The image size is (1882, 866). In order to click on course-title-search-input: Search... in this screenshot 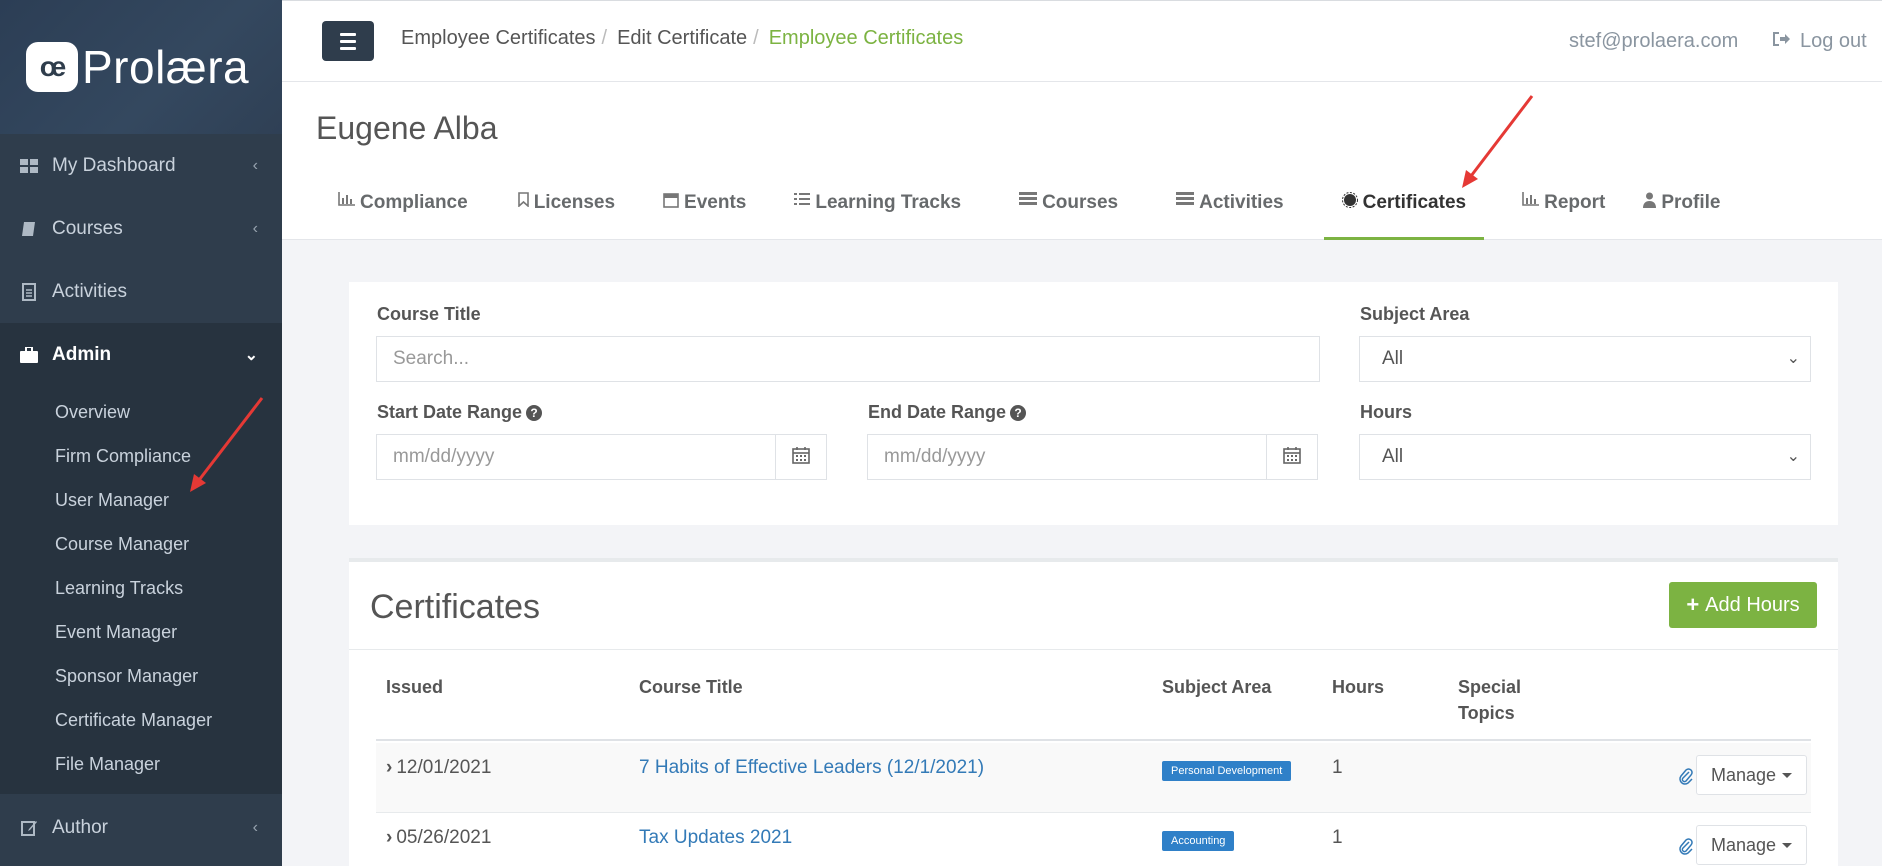, I will do `click(848, 359)`.